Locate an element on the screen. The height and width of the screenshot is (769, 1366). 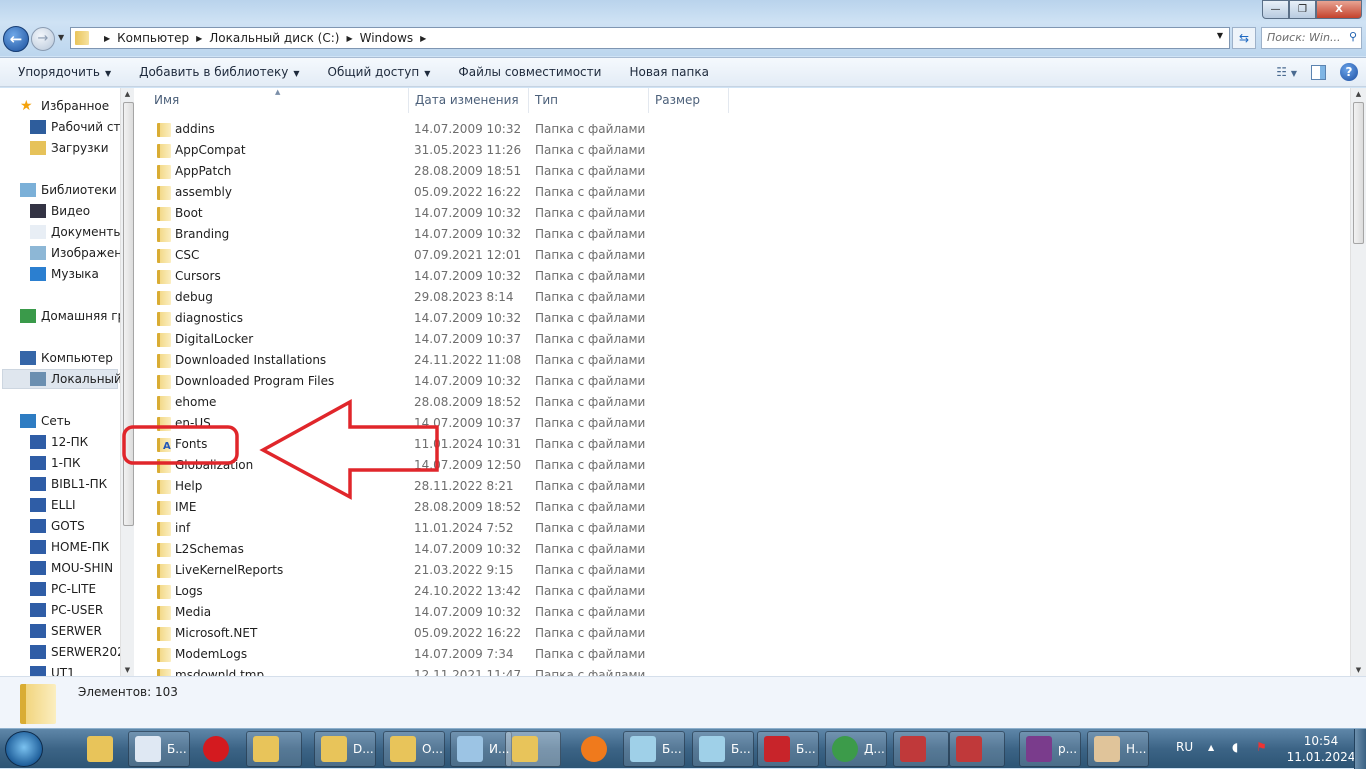
action-center-flag-icon: ⚑ is located at coordinates (1261, 747).